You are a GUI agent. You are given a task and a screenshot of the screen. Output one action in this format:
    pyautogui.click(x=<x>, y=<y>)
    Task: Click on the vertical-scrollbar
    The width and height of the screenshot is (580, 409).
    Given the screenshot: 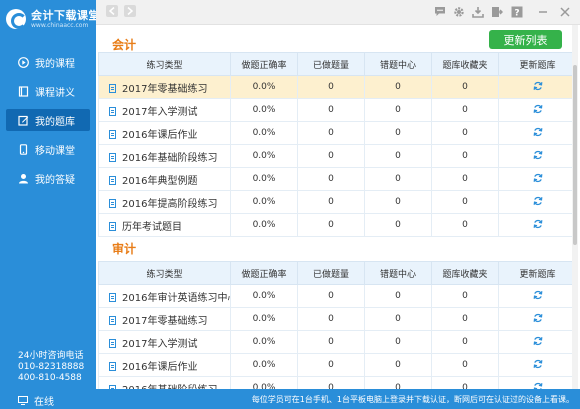 What is the action you would take?
    pyautogui.click(x=575, y=211)
    